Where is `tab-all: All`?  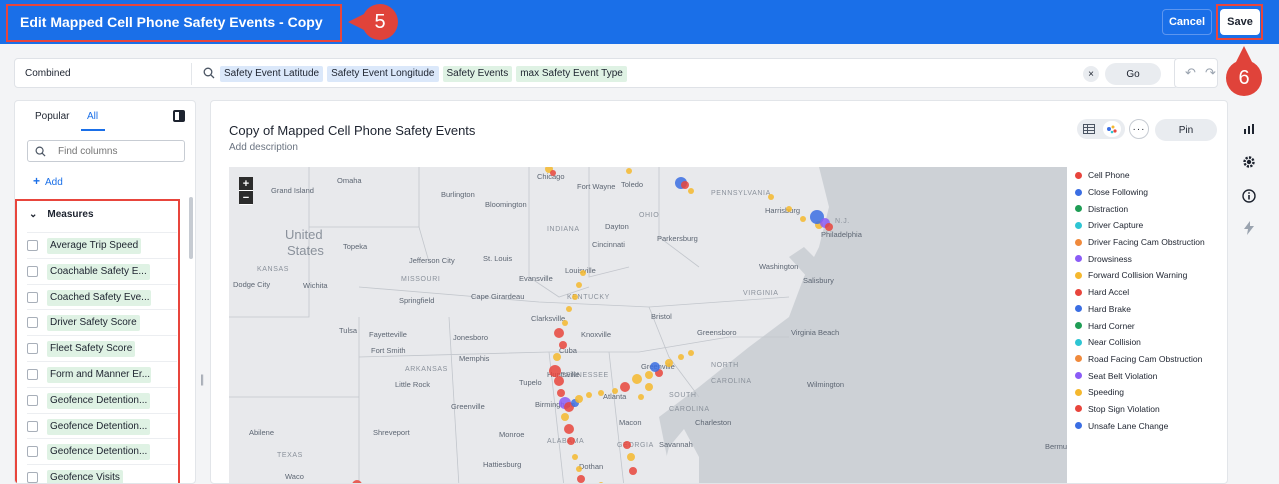
tab-all: All is located at coordinates (92, 116).